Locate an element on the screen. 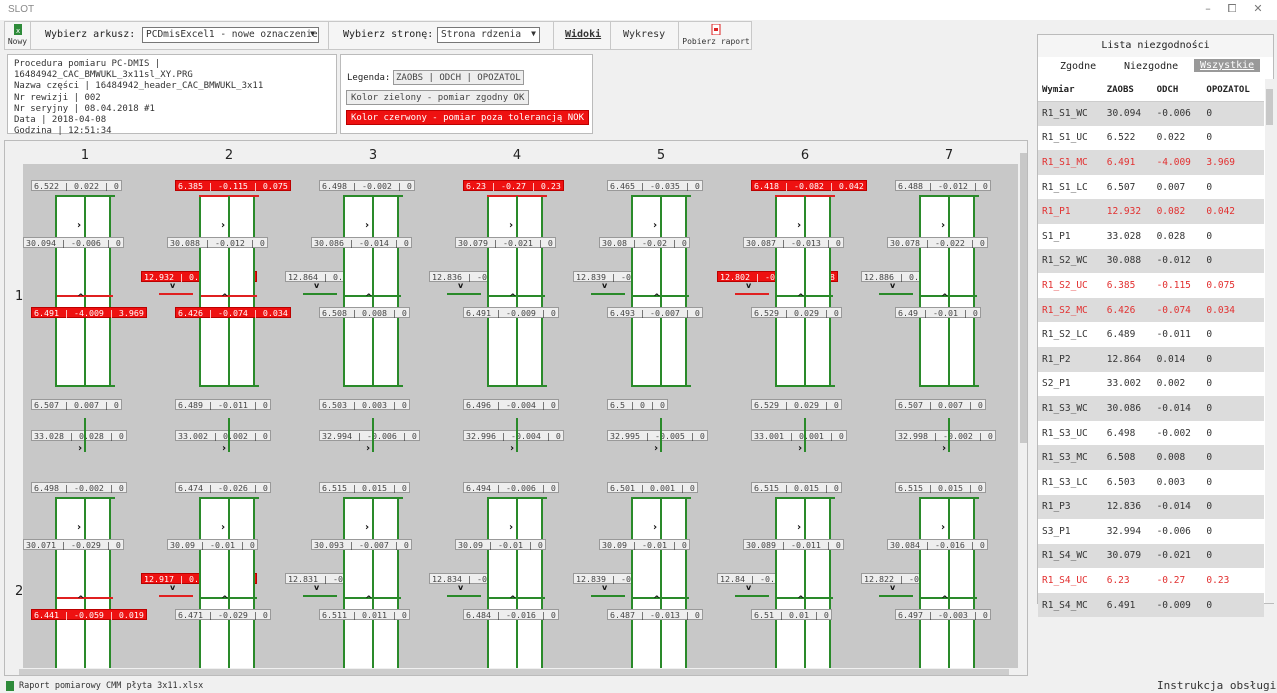 The image size is (1277, 693). upper-cap-value: 6.498 | -0.002 | 0 is located at coordinates (79, 487).